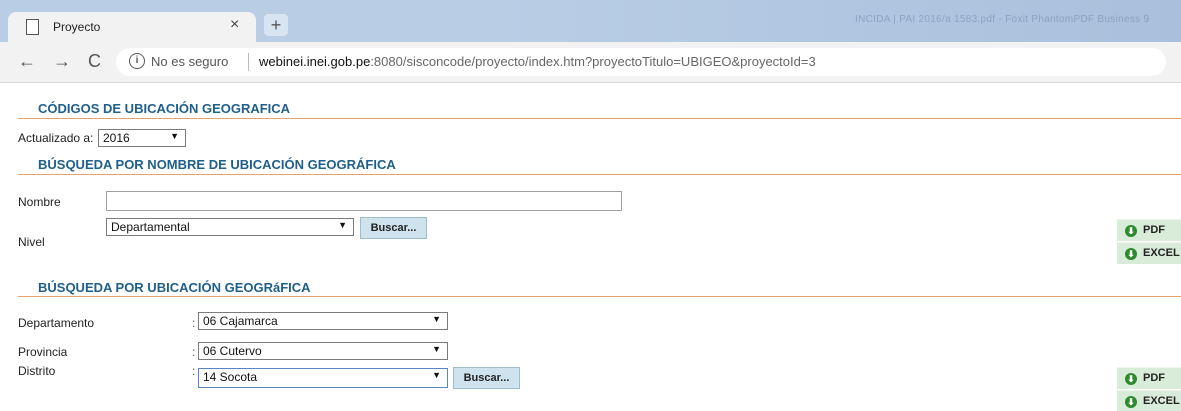 This screenshot has height=411, width=1181. Describe the element at coordinates (62, 61) in the screenshot. I see `forward-icon: →` at that location.